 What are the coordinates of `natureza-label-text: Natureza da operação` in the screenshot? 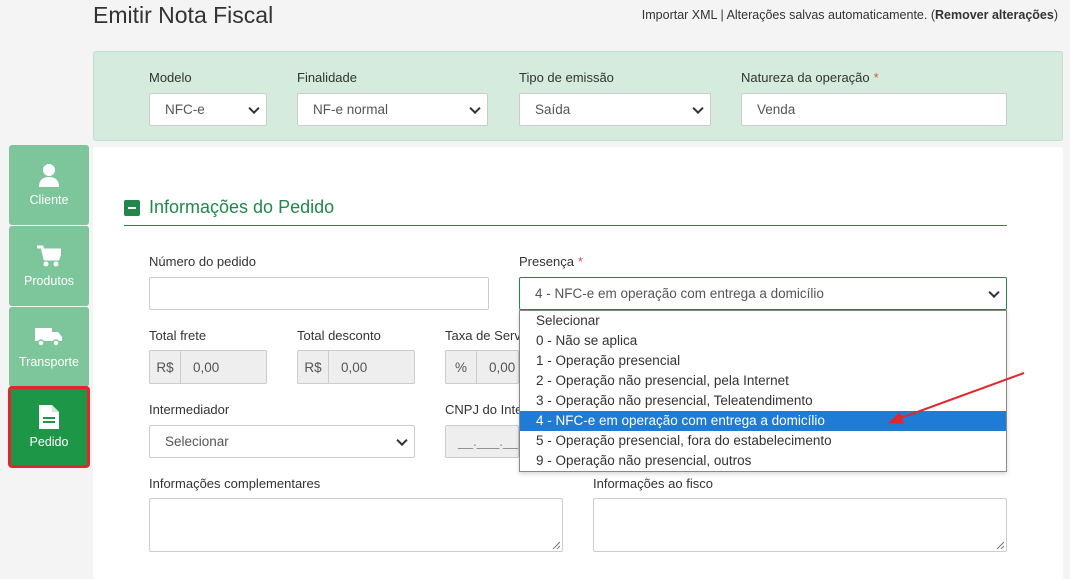 It's located at (805, 77).